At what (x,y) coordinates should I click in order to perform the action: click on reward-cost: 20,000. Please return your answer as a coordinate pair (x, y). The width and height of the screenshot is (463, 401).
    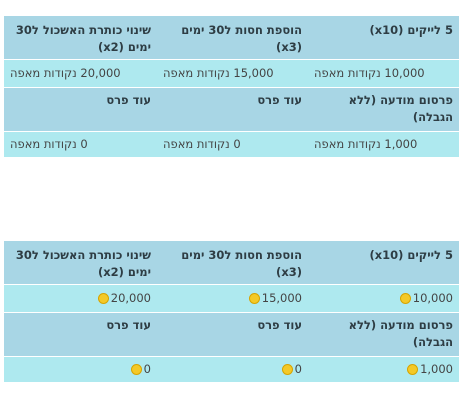
    Looking at the image, I should click on (80, 299).